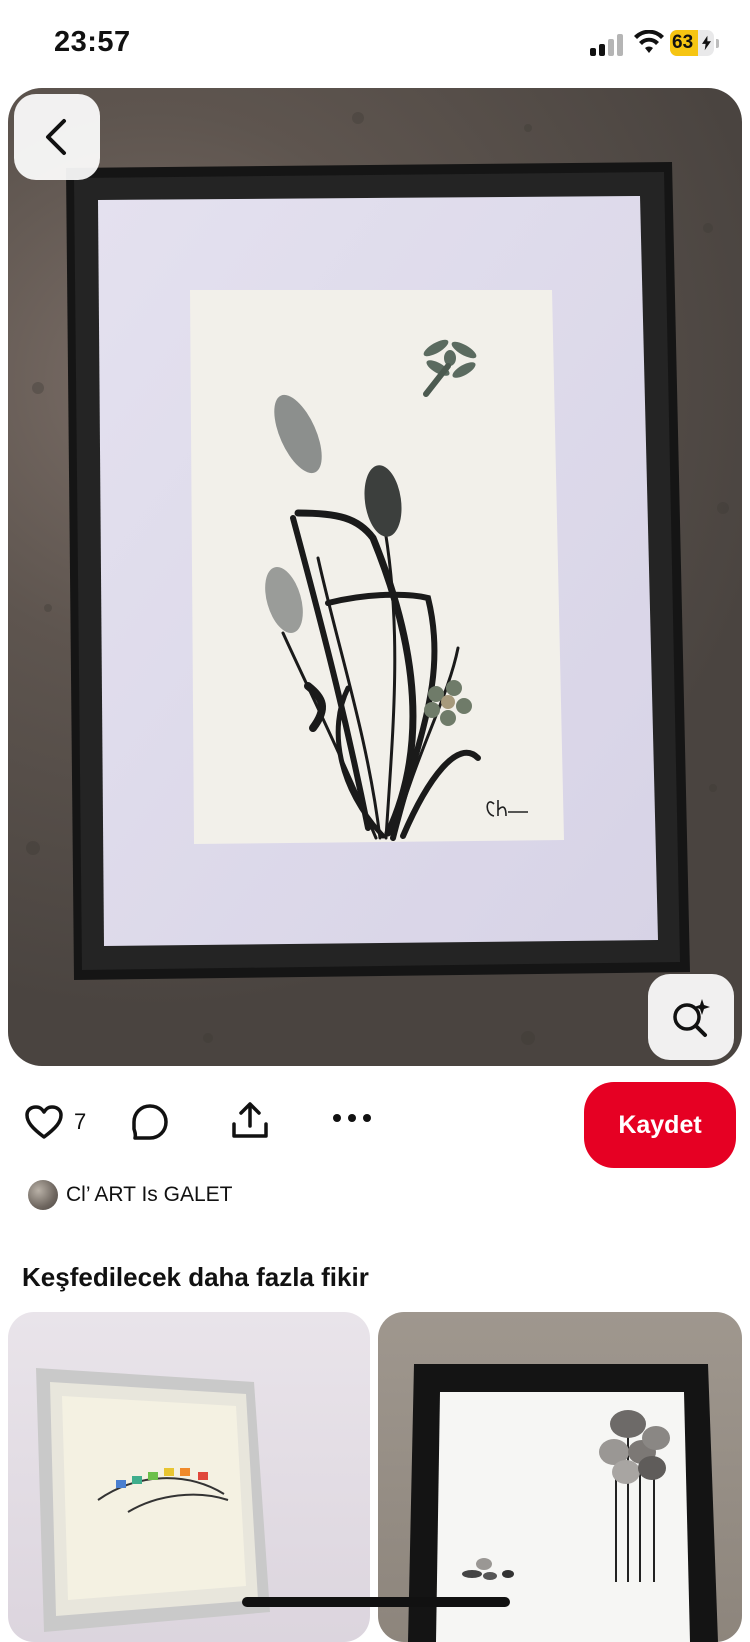  I want to click on signal-icon, so click(608, 45).